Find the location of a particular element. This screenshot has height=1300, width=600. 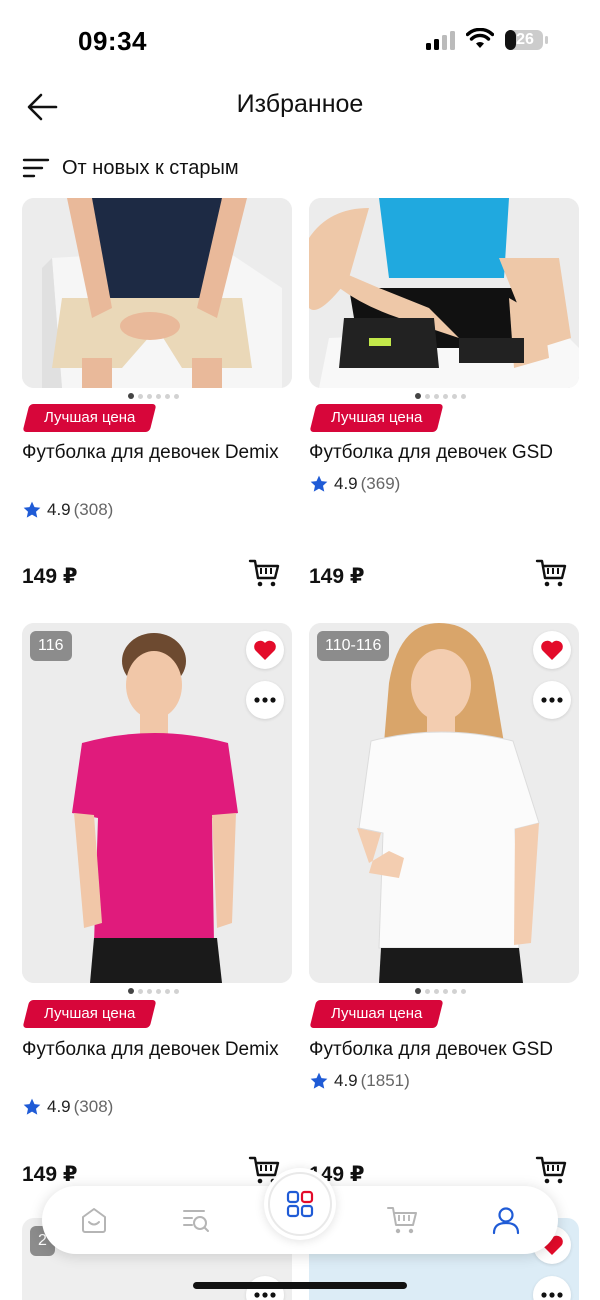

page-title: Избранное is located at coordinates (300, 104).